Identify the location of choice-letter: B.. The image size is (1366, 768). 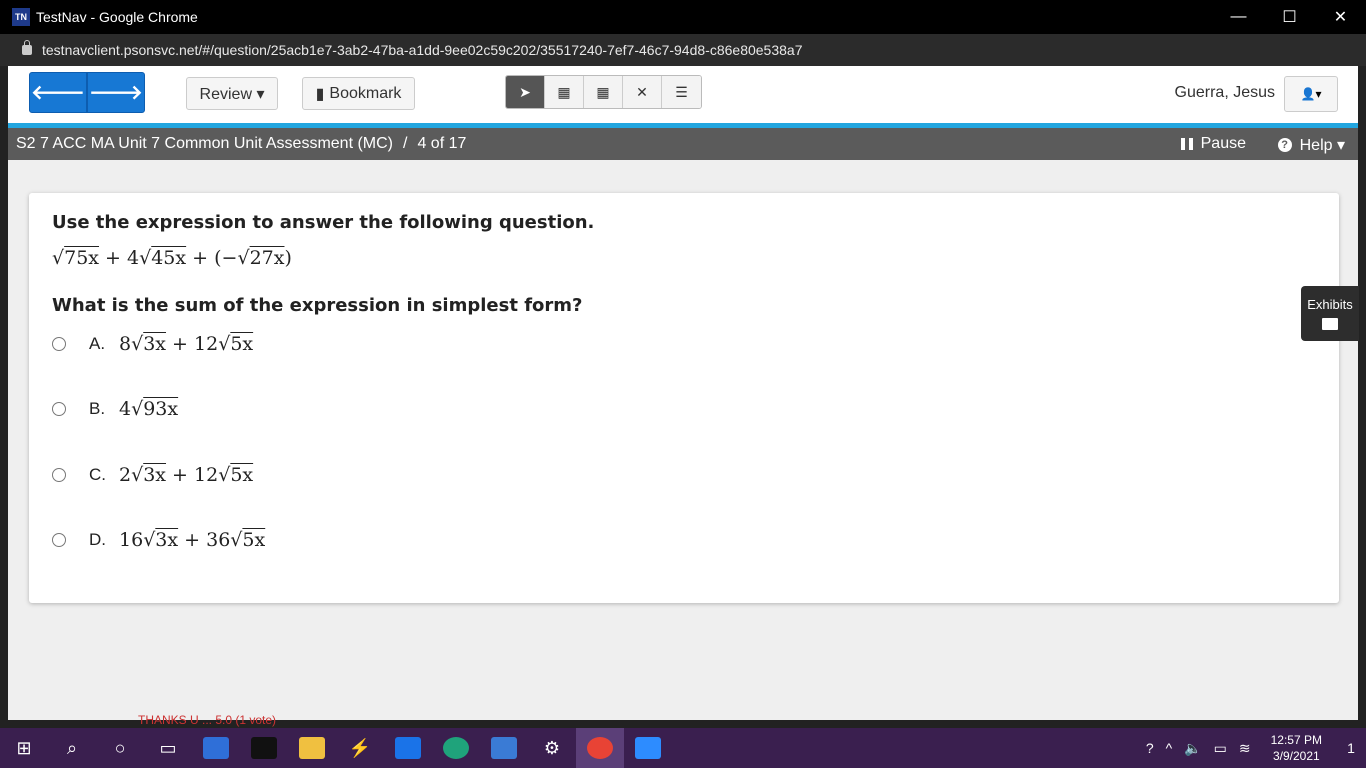
(97, 408).